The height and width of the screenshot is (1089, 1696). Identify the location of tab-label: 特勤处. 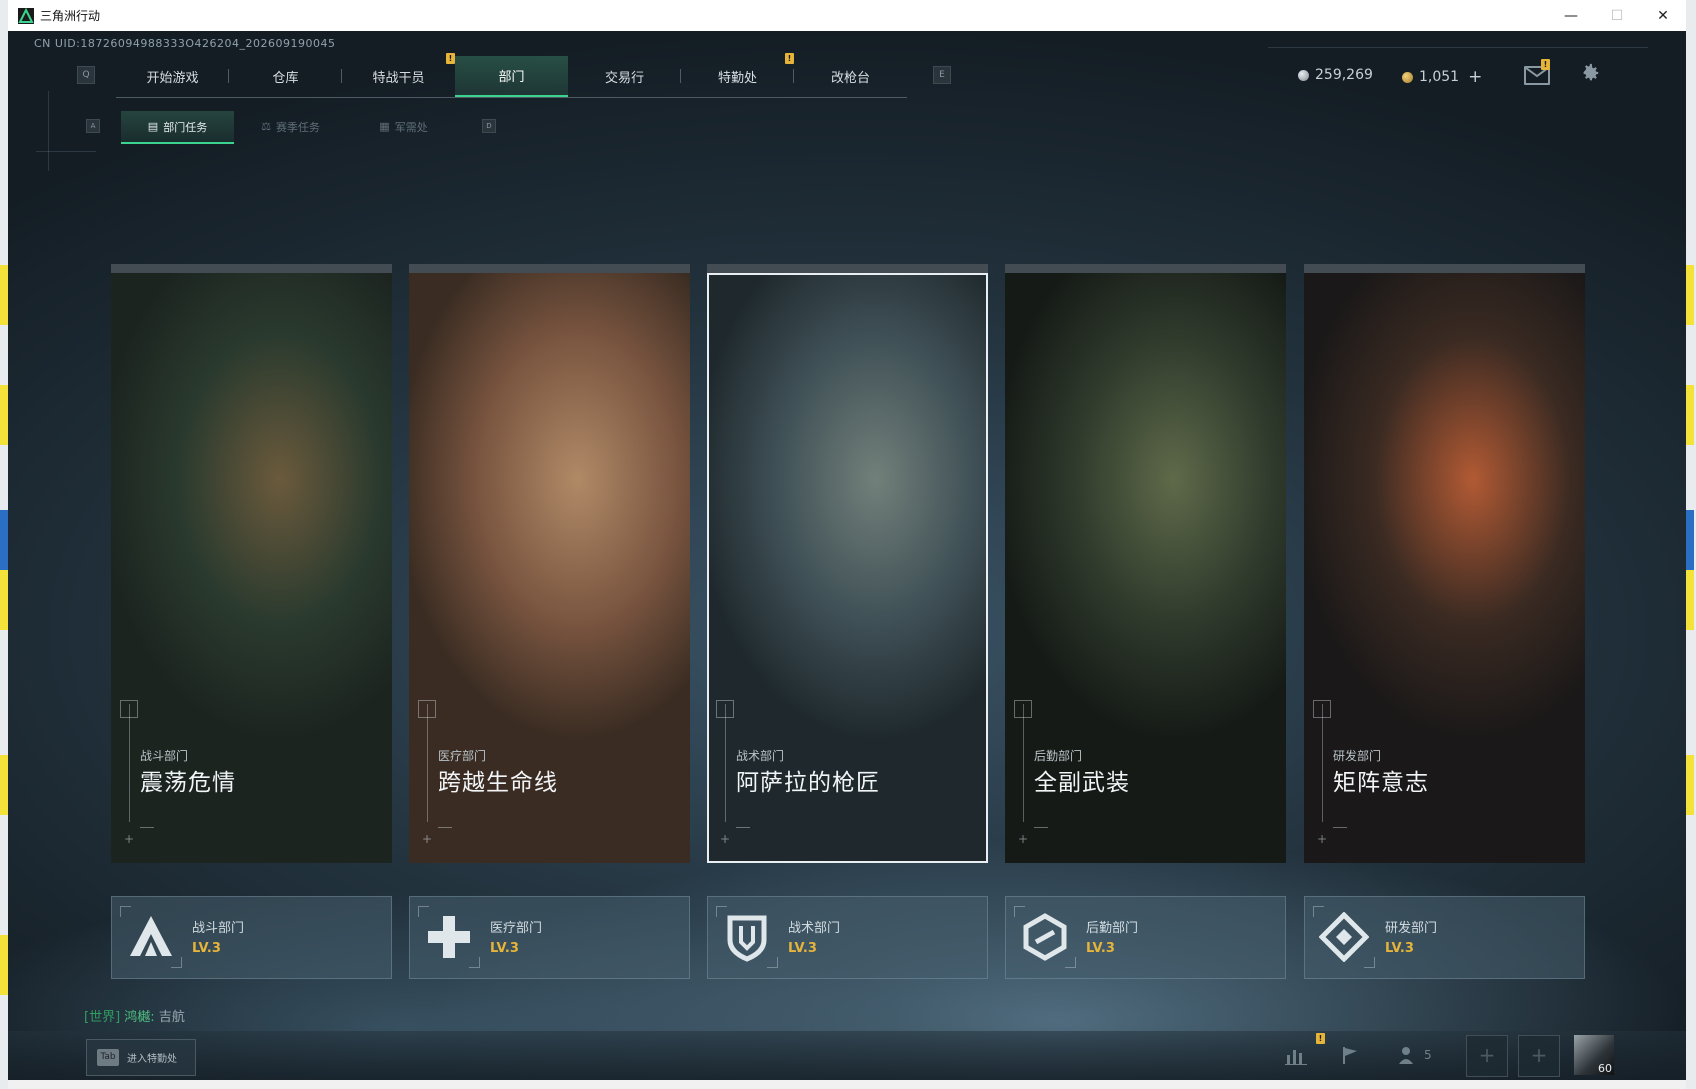
(737, 78).